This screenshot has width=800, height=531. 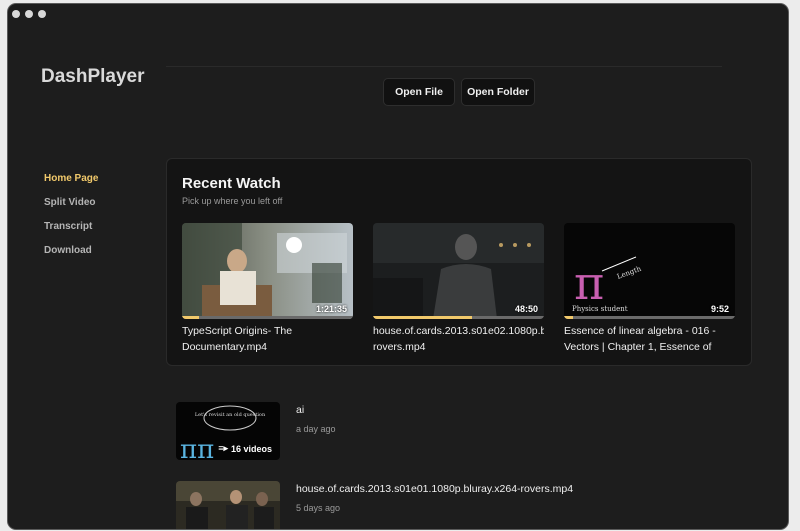 I want to click on app-title: DashPlayer, so click(x=93, y=76).